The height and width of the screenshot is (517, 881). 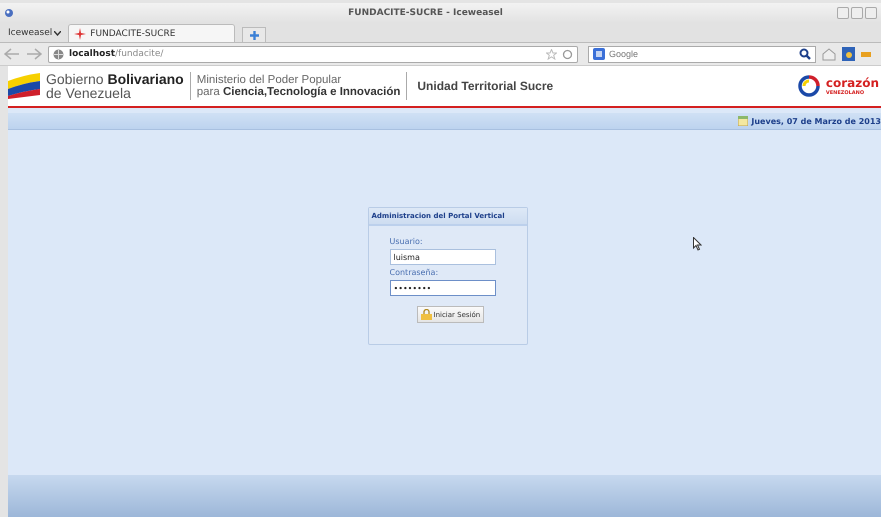 I want to click on search-bar: Google, so click(x=702, y=54).